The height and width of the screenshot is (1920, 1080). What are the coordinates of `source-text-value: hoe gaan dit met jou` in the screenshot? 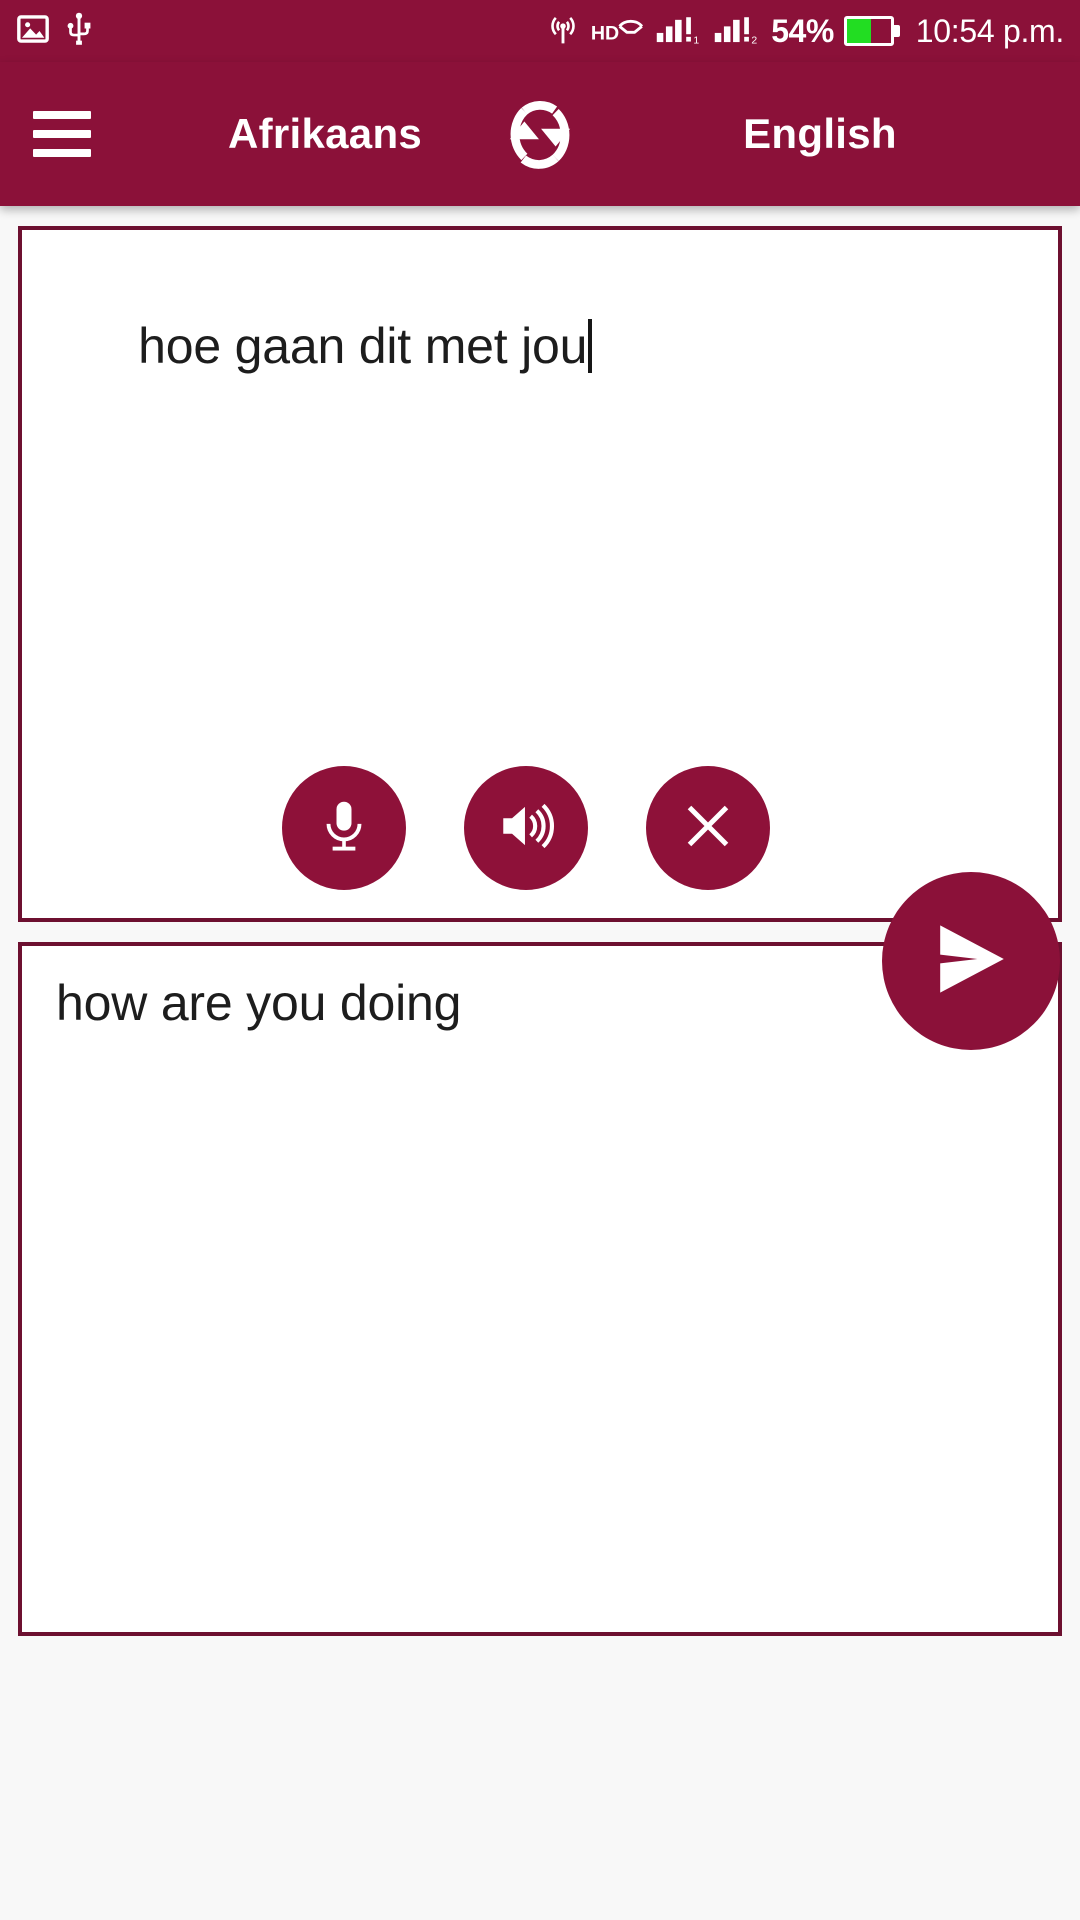 It's located at (363, 346).